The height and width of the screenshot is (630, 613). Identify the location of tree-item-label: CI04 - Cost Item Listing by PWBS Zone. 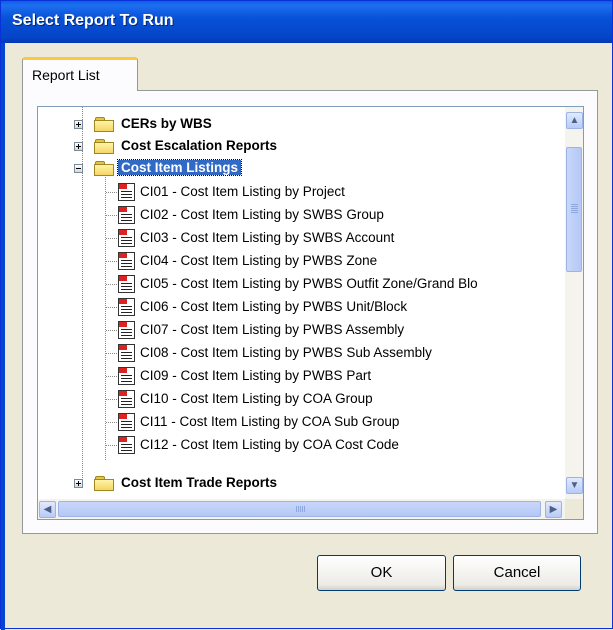
(259, 260).